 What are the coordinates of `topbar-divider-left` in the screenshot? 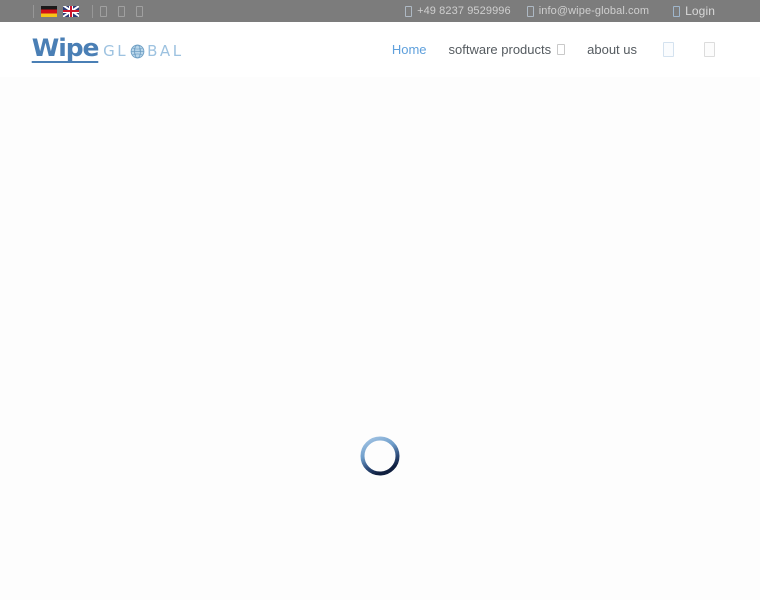 It's located at (33, 11).